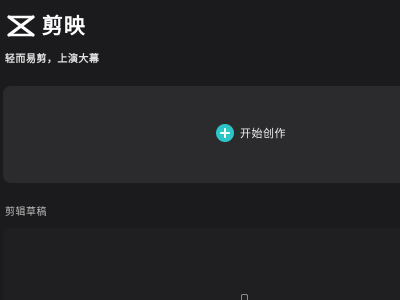  I want to click on app-logo: 剪映, so click(46, 26).